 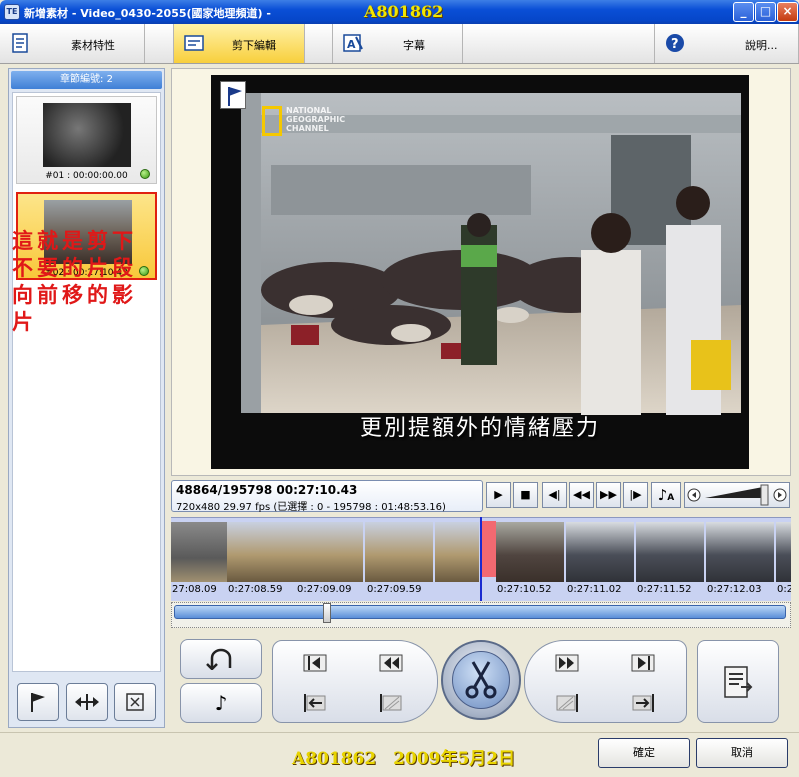 I want to click on timeline-time-label: 0:2, so click(x=784, y=589).